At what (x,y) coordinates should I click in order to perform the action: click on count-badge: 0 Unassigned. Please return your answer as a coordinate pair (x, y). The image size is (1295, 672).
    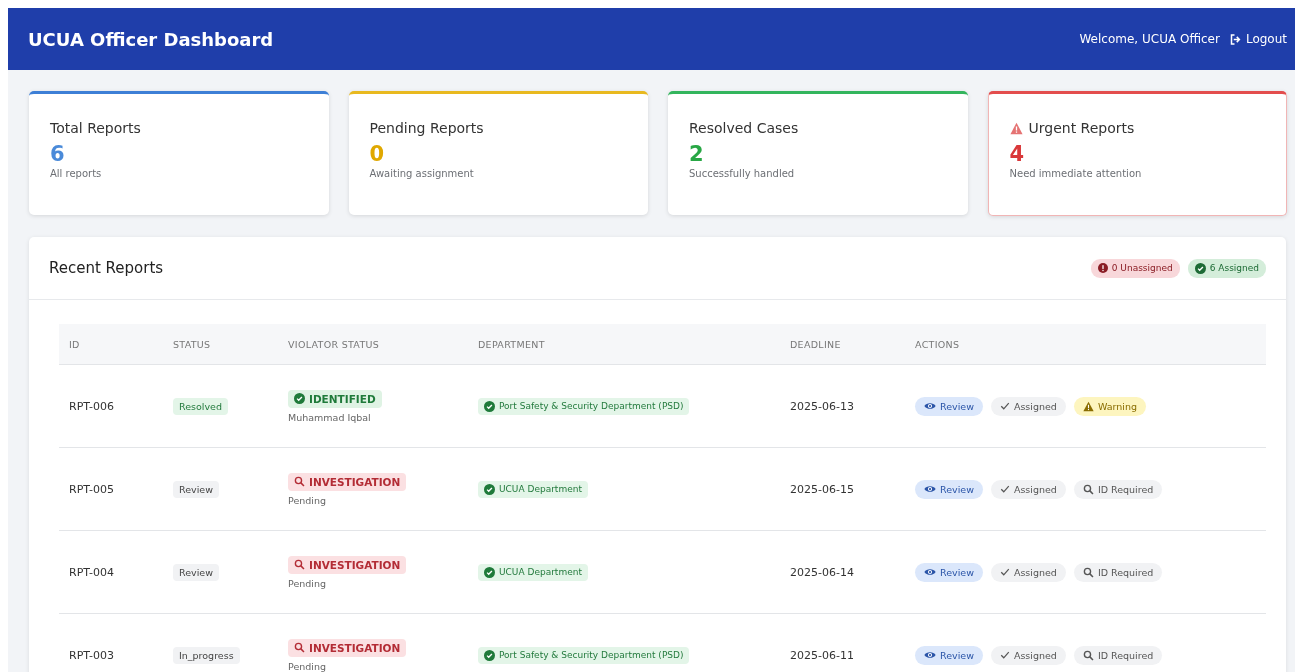
    Looking at the image, I should click on (1135, 268).